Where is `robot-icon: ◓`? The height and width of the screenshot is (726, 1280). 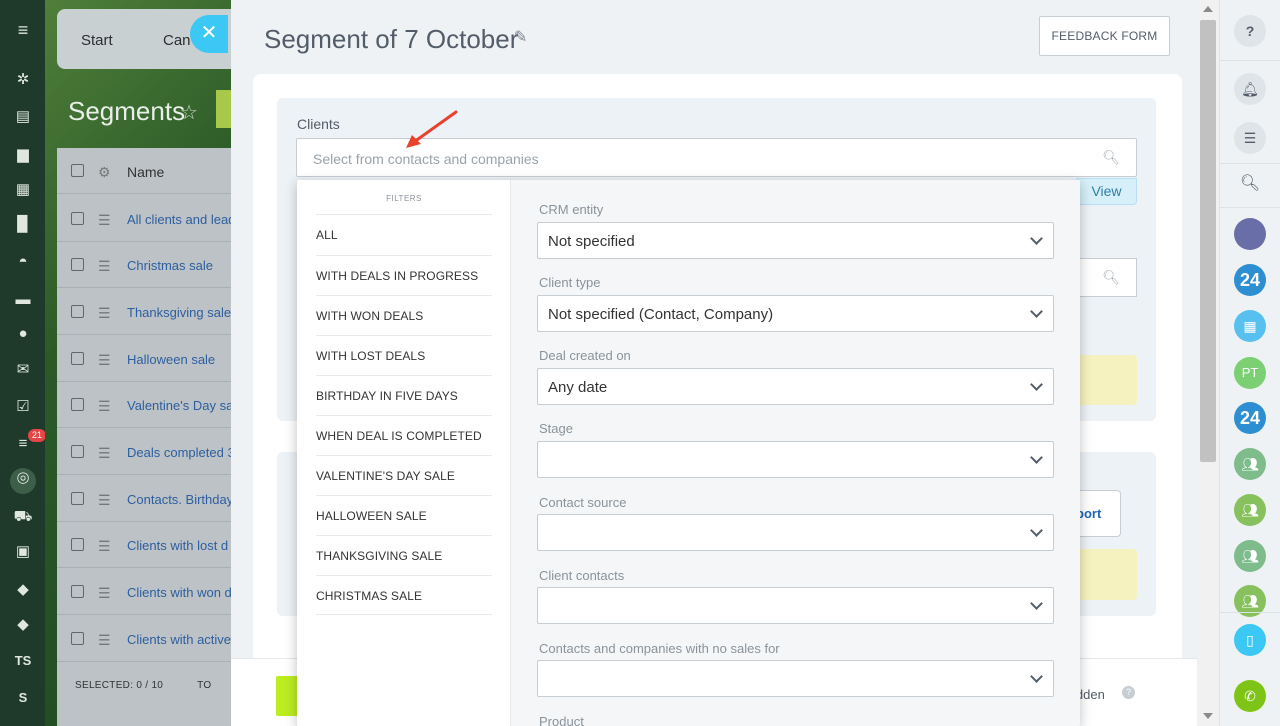
robot-icon: ◓ is located at coordinates (23, 262).